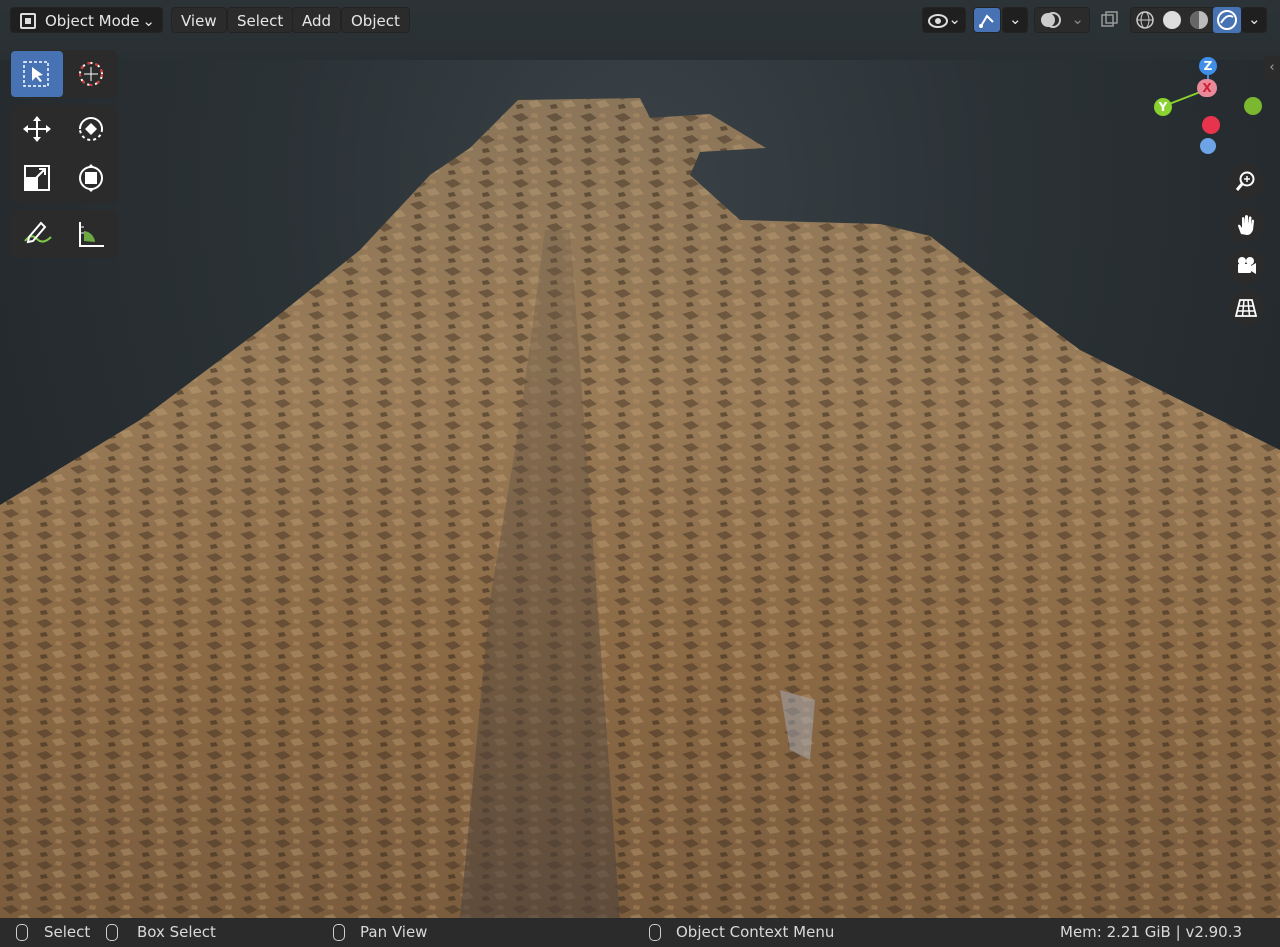 This screenshot has width=1280, height=947. I want to click on pan-button, so click(1246, 225).